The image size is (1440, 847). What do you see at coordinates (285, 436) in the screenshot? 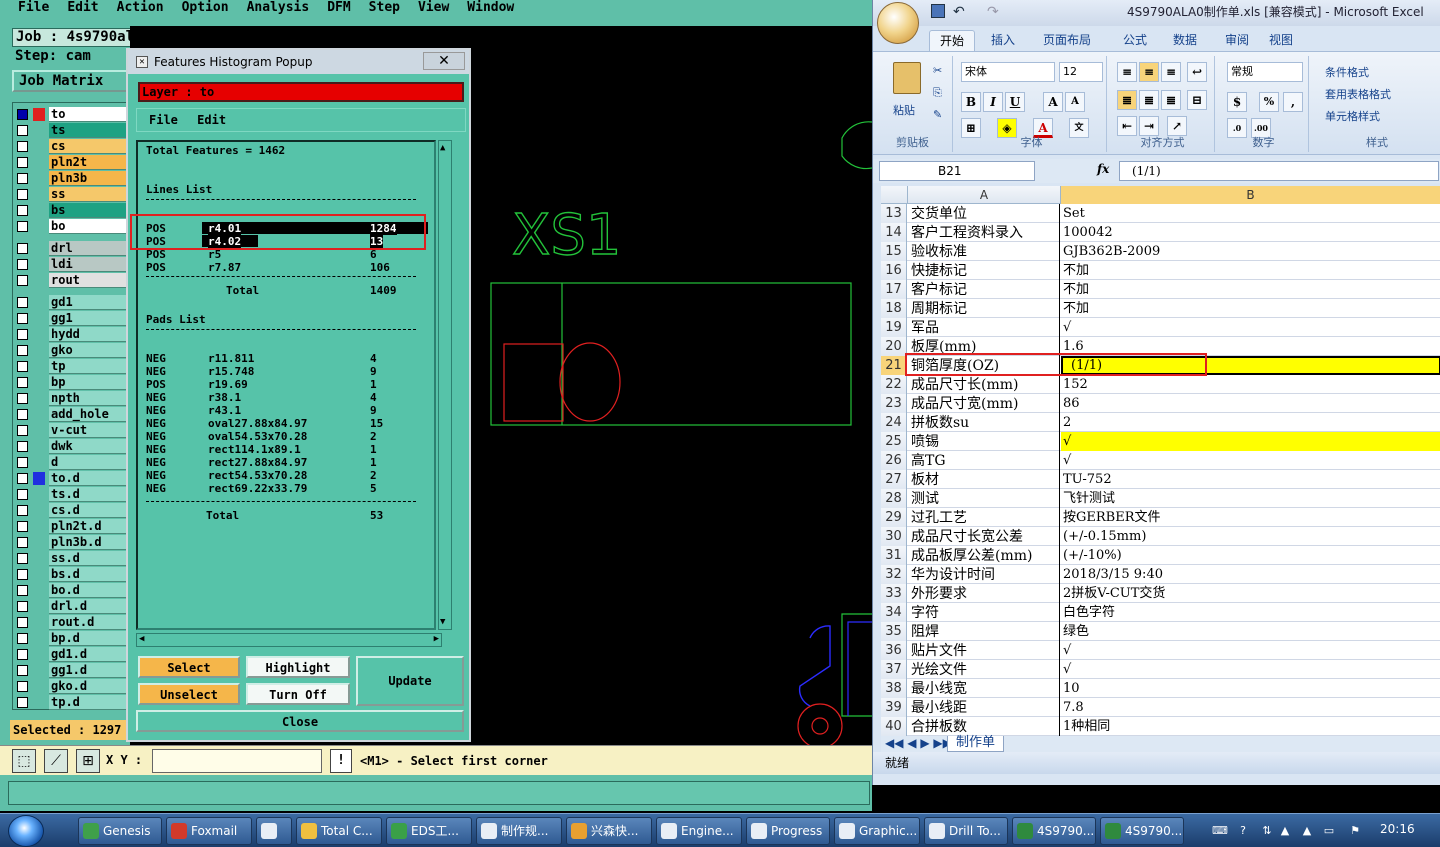
I see `pad-symbol-row: NEG oval54.53x70.28 2` at bounding box center [285, 436].